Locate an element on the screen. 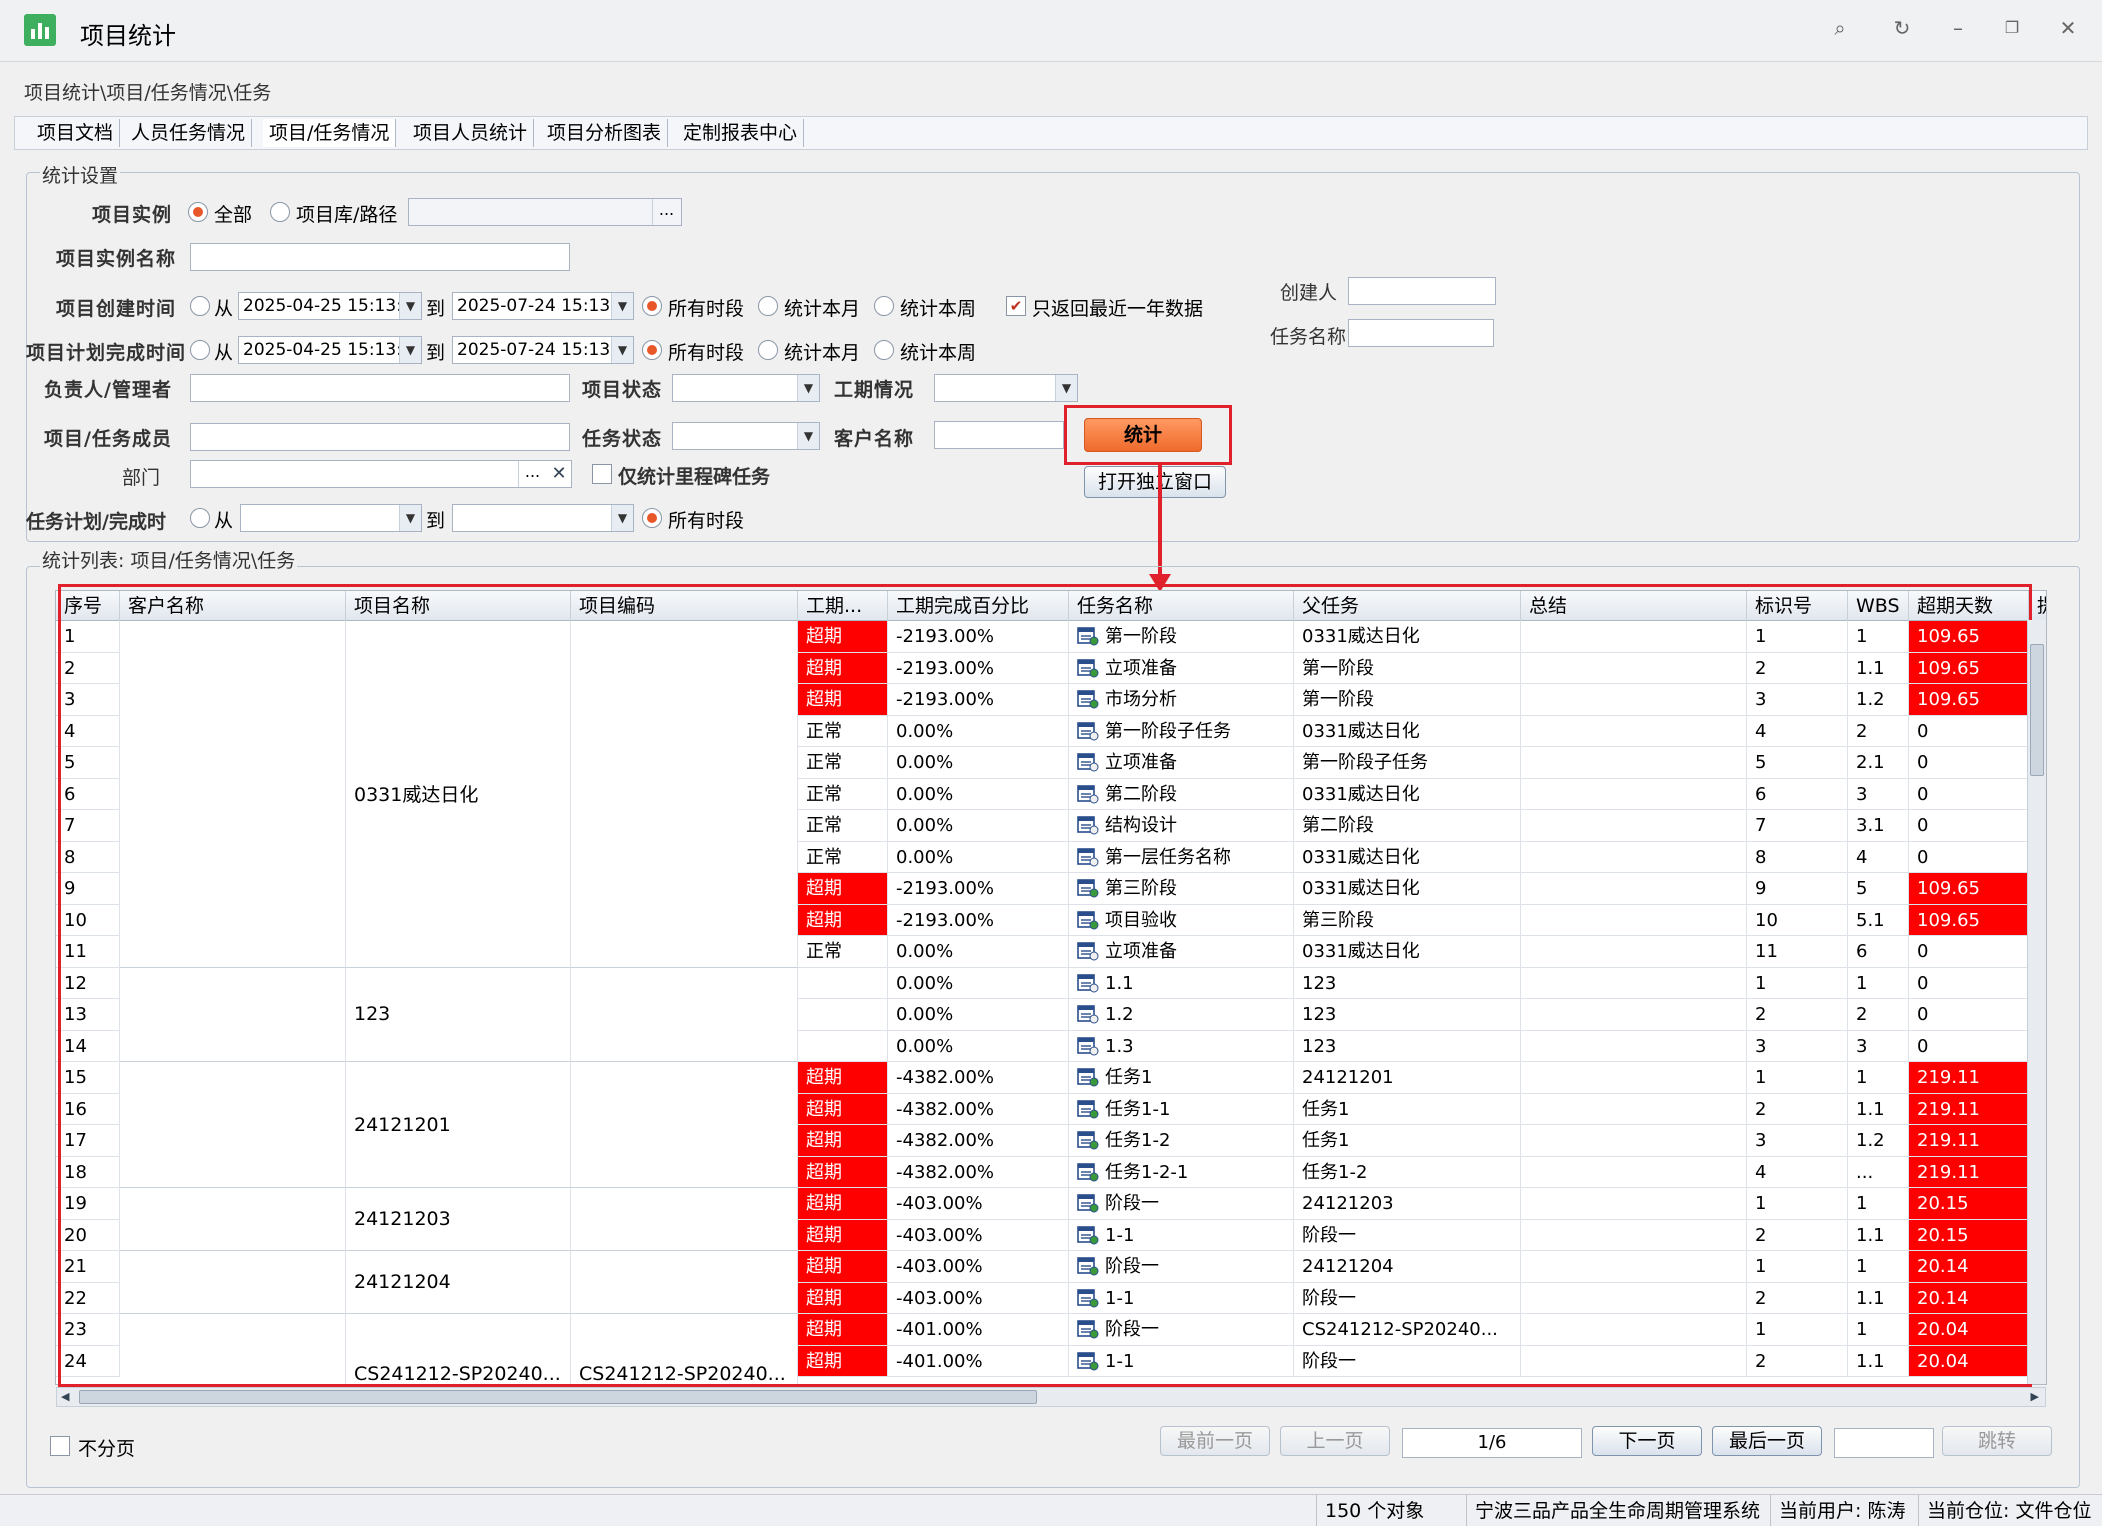 Image resolution: width=2102 pixels, height=1526 pixels. last-page-button: 最后一页 is located at coordinates (1767, 1441).